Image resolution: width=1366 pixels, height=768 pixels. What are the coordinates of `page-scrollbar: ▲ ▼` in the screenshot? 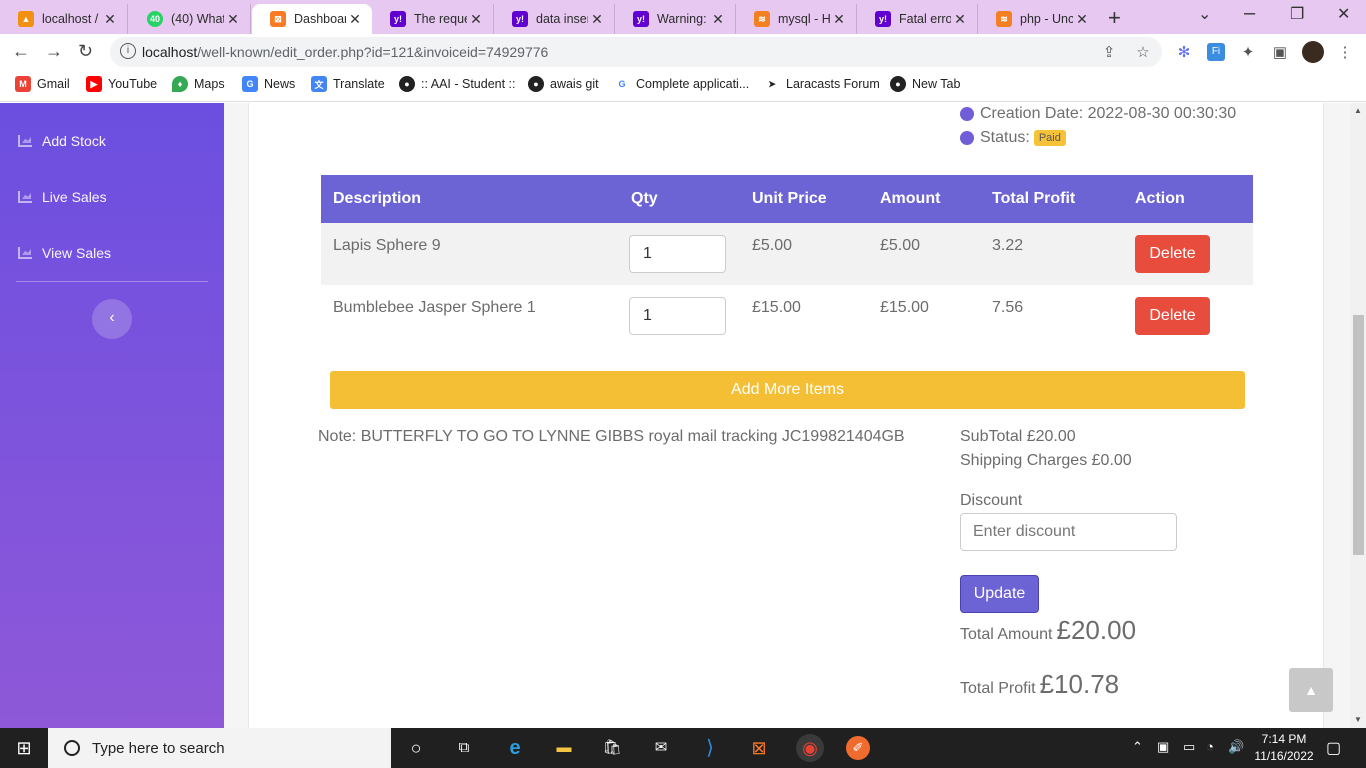 It's located at (1358, 415).